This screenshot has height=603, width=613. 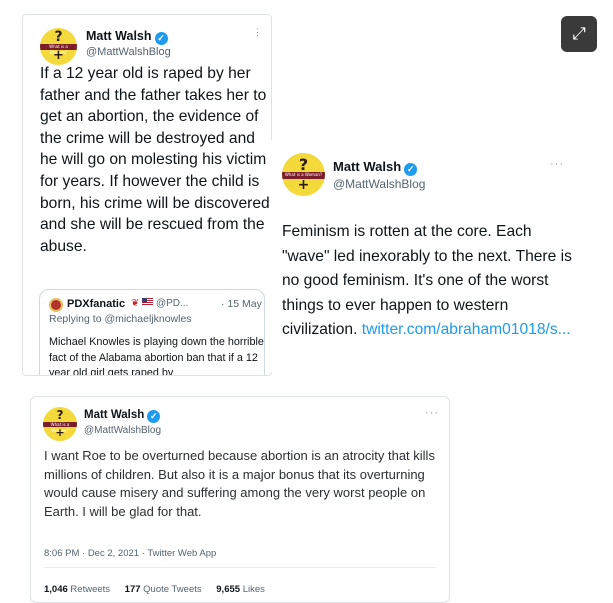 What do you see at coordinates (77, 589) in the screenshot?
I see `retweets-stat: 1,046 Retweets` at bounding box center [77, 589].